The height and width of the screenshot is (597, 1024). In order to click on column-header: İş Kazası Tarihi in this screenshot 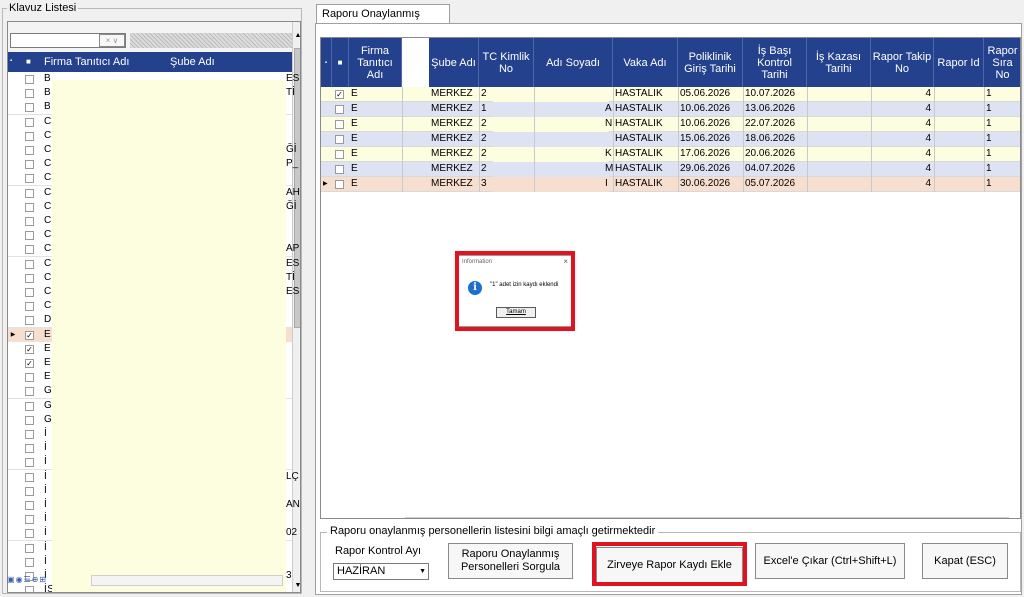, I will do `click(839, 62)`.